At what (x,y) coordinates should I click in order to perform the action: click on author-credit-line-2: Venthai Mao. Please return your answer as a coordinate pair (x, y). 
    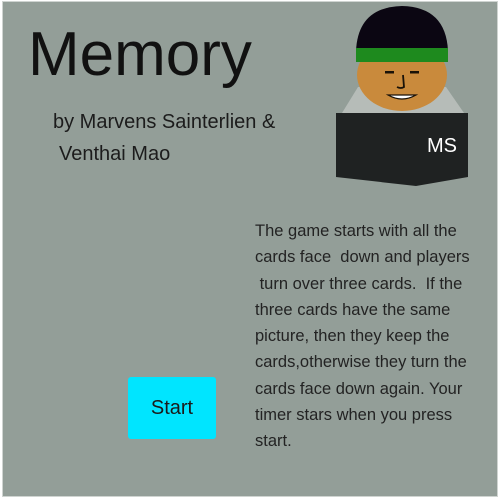
    Looking at the image, I should click on (115, 154).